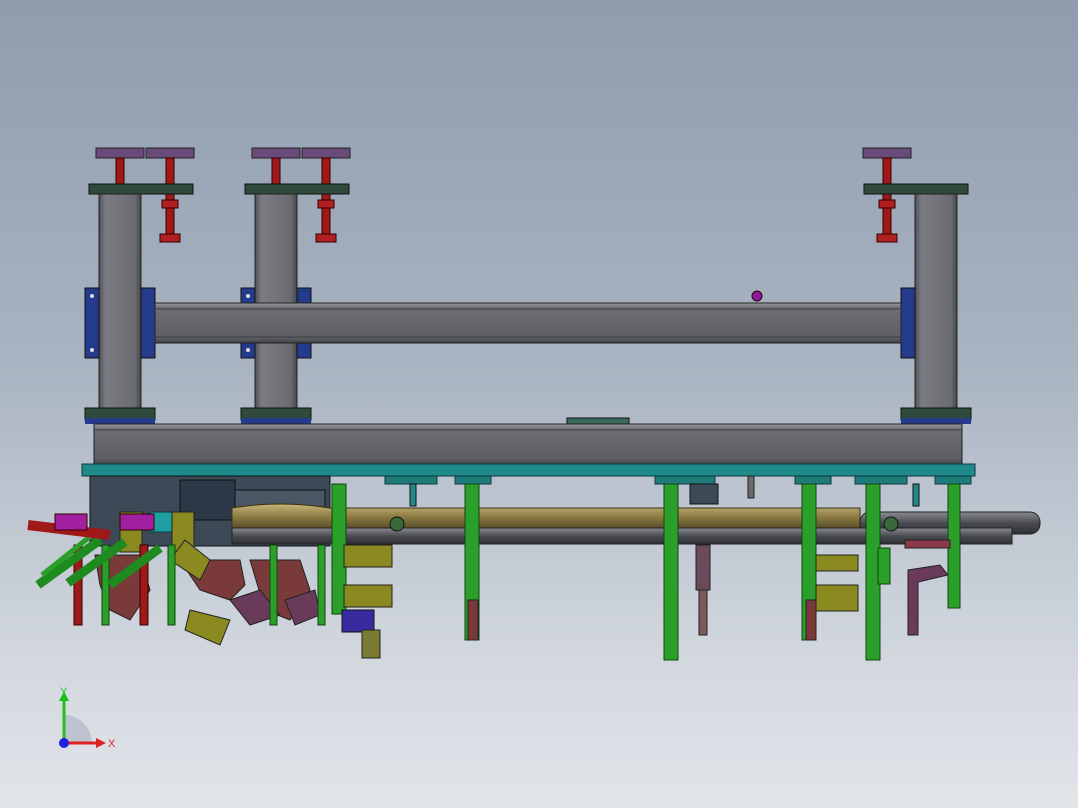 Image resolution: width=1078 pixels, height=808 pixels. I want to click on left-clamp-cluster, so click(179, 560).